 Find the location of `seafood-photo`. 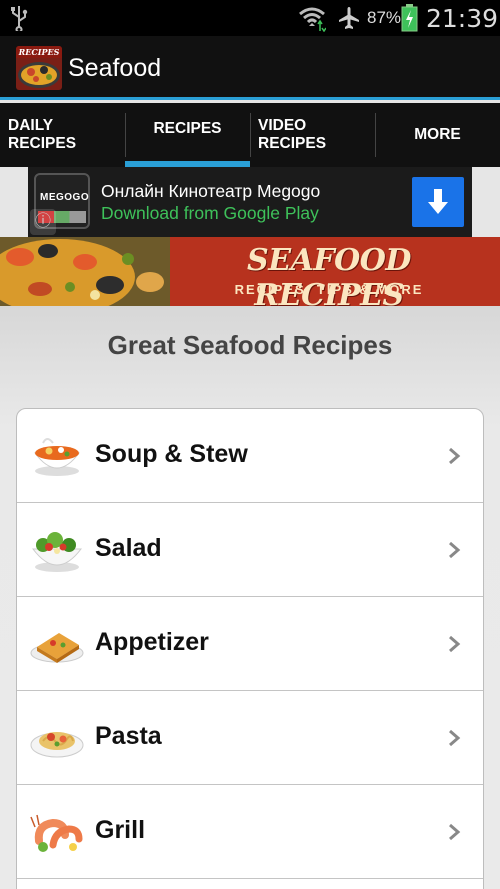

seafood-photo is located at coordinates (85, 271).